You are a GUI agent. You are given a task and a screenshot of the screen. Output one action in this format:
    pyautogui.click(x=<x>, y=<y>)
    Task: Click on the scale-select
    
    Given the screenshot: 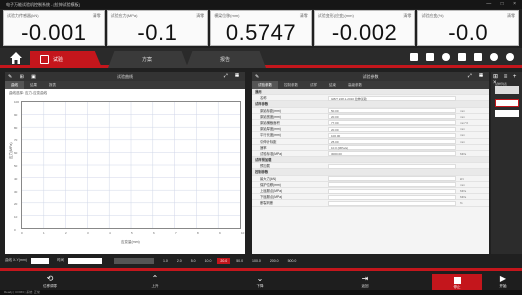 What is the action you would take?
    pyautogui.click(x=133, y=260)
    